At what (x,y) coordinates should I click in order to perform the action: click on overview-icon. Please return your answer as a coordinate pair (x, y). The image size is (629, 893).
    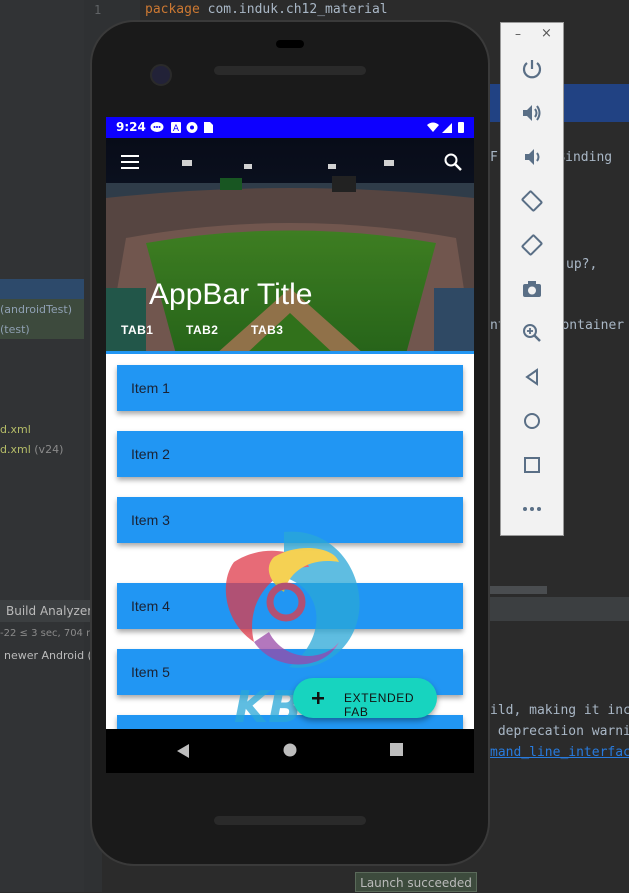
    Looking at the image, I should click on (532, 465).